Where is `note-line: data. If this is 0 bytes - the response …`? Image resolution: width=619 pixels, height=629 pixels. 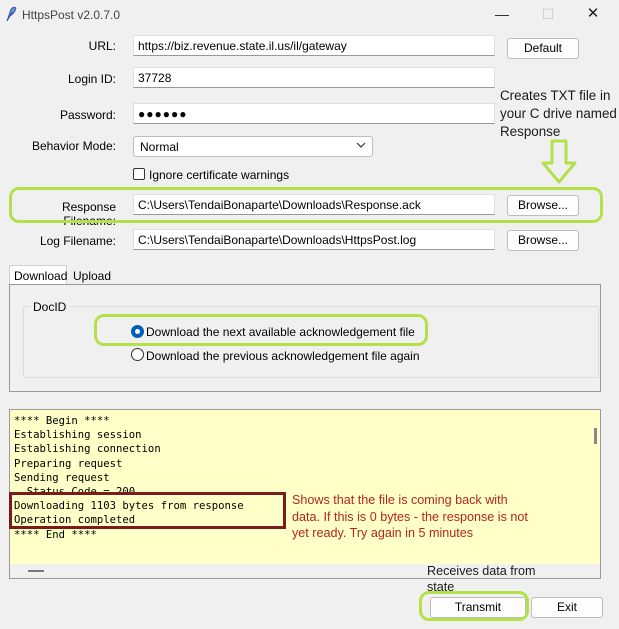 note-line: data. If this is 0 bytes - the response … is located at coordinates (410, 516).